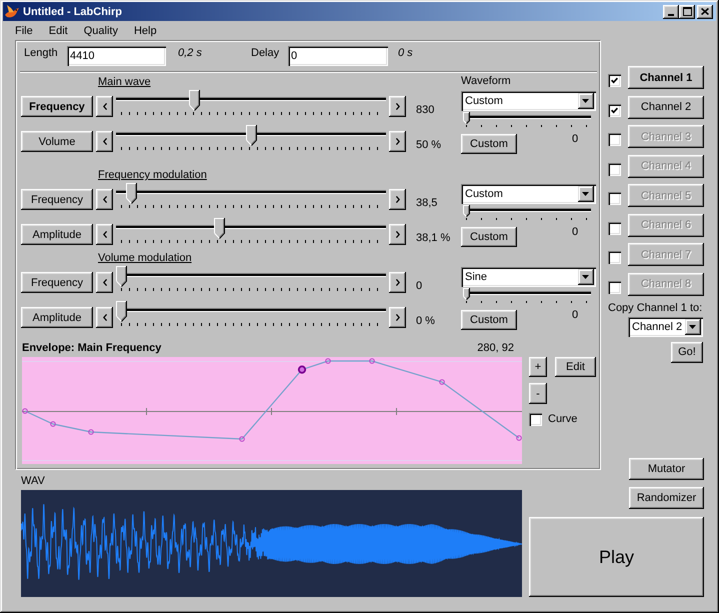 The height and width of the screenshot is (613, 719). I want to click on duration-text: 0,2 s, so click(190, 52).